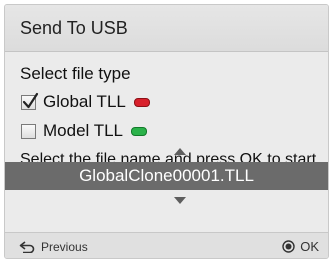  I want to click on ok-button: OK, so click(300, 246).